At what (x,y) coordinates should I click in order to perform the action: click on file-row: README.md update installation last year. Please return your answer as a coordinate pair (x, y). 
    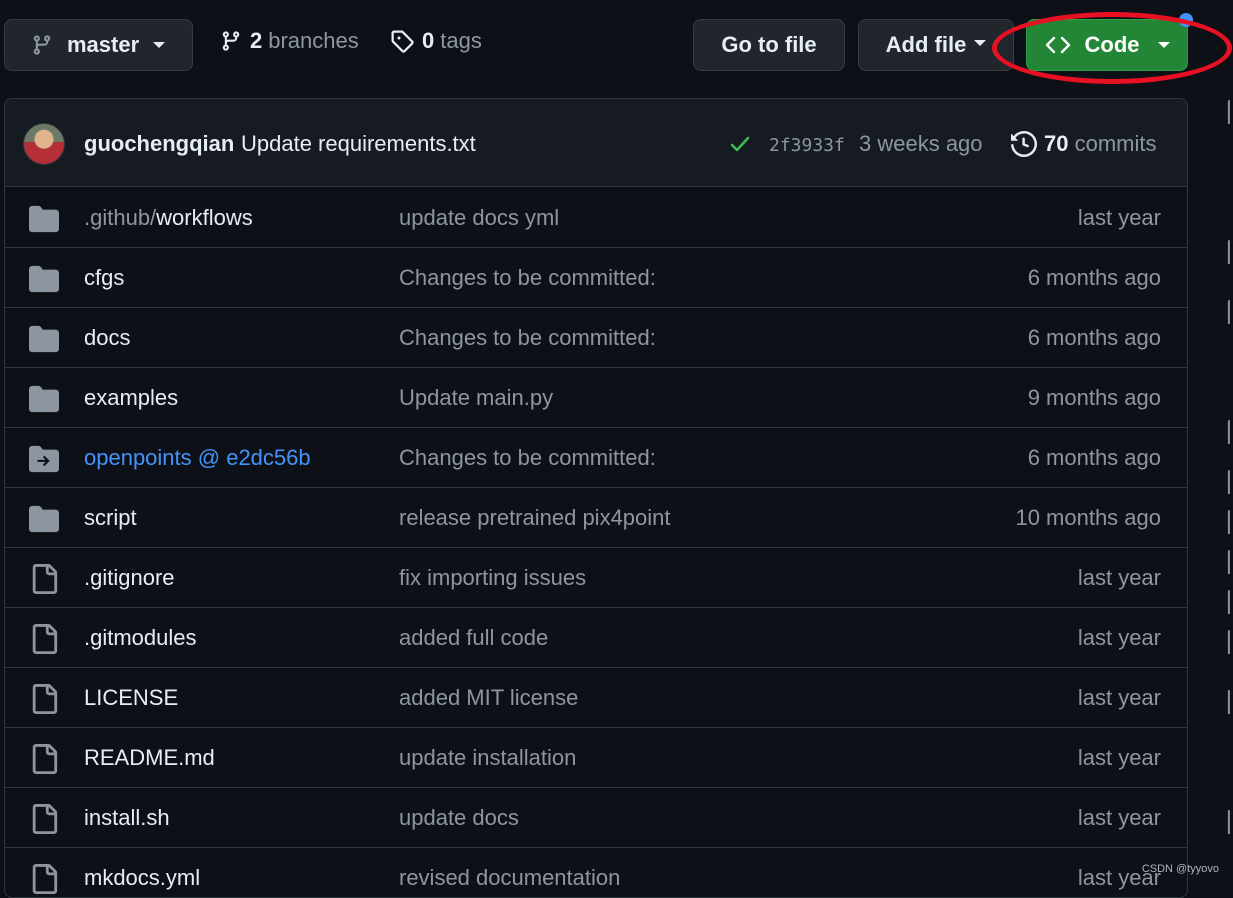
    Looking at the image, I should click on (596, 757).